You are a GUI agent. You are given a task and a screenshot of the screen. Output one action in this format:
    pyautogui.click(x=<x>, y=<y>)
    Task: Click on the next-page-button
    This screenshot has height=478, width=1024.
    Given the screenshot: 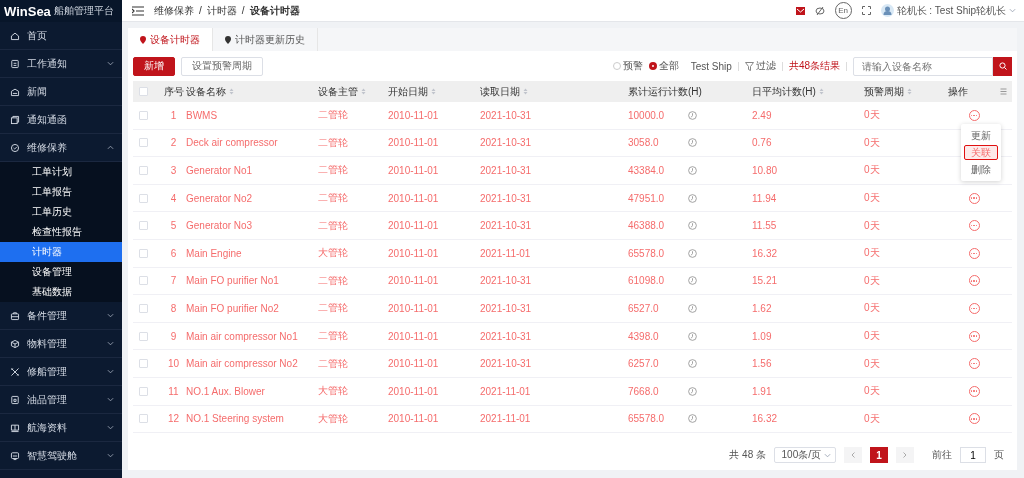 What is the action you would take?
    pyautogui.click(x=905, y=455)
    